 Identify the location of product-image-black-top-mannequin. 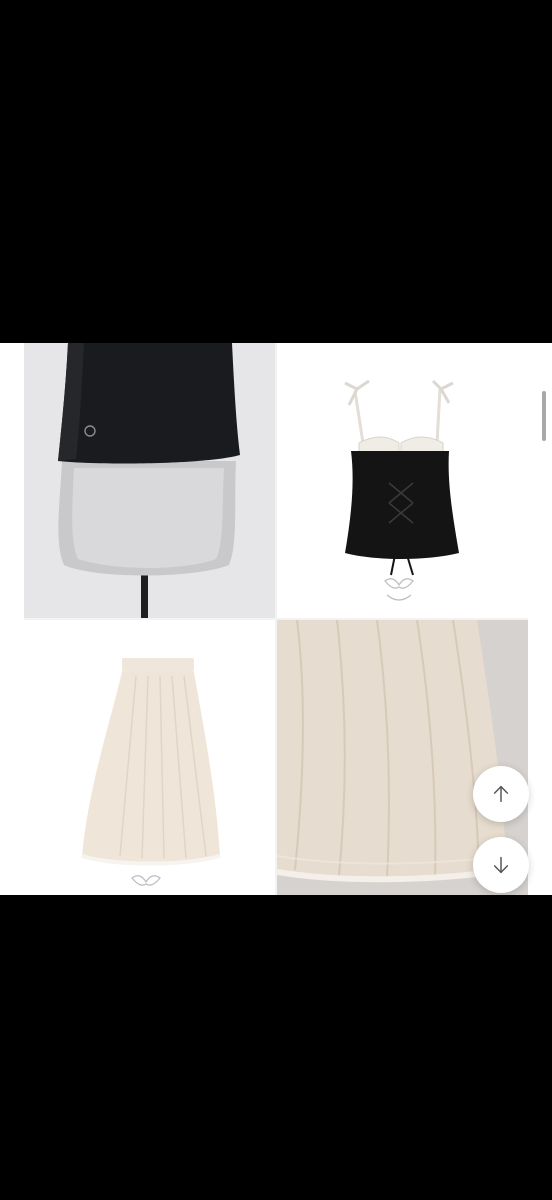
(149, 480).